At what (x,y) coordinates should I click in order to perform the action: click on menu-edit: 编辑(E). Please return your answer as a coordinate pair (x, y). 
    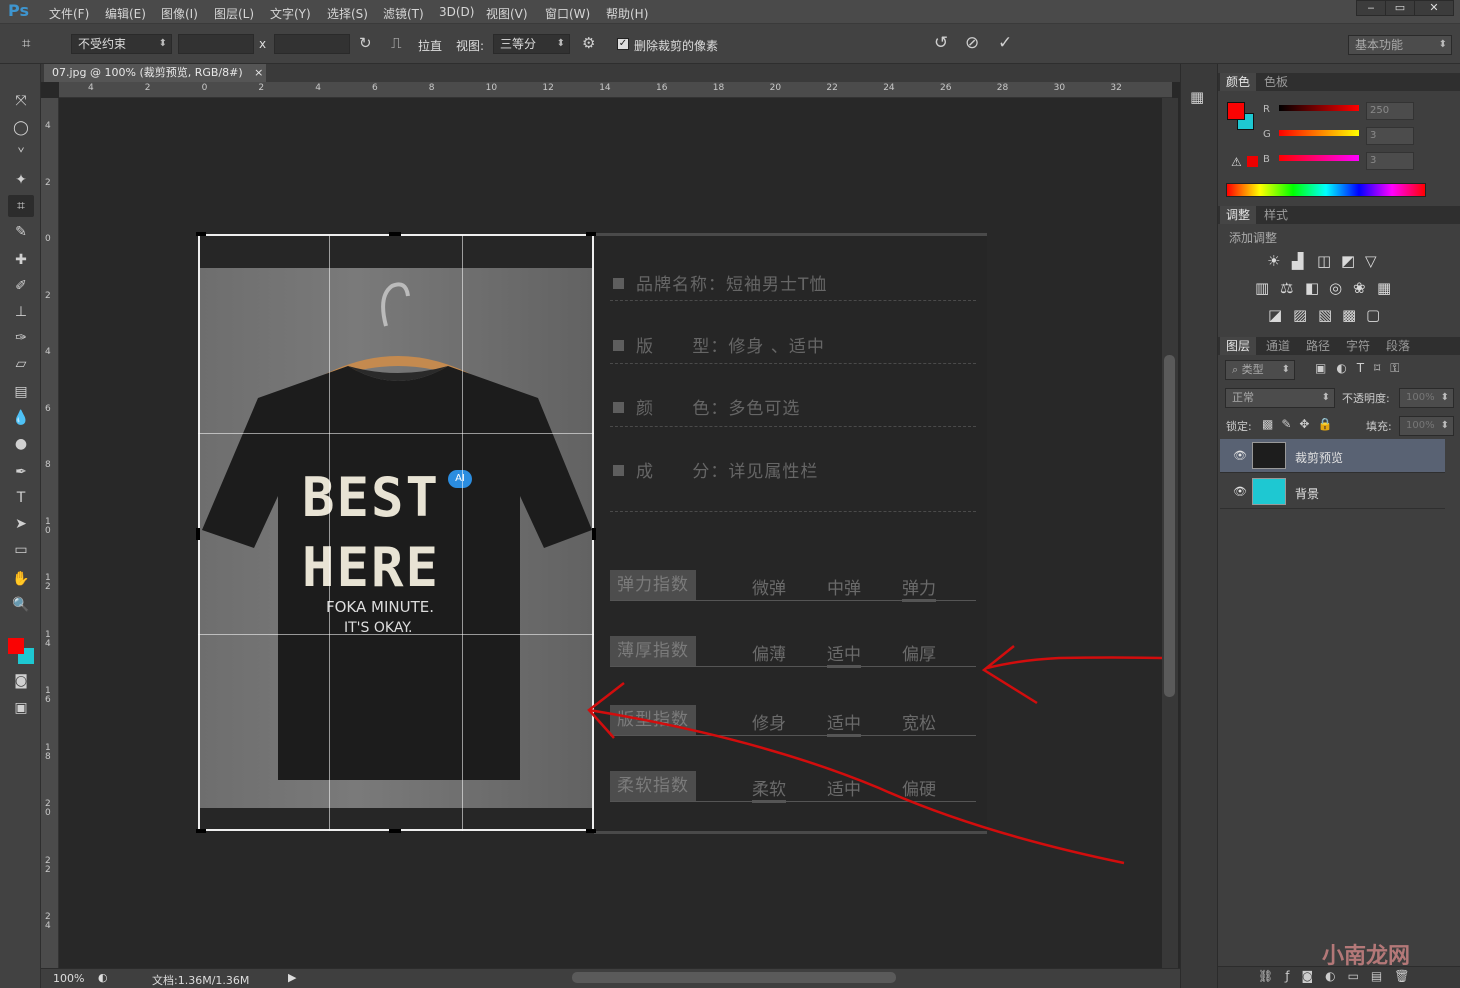
    Looking at the image, I should click on (125, 13).